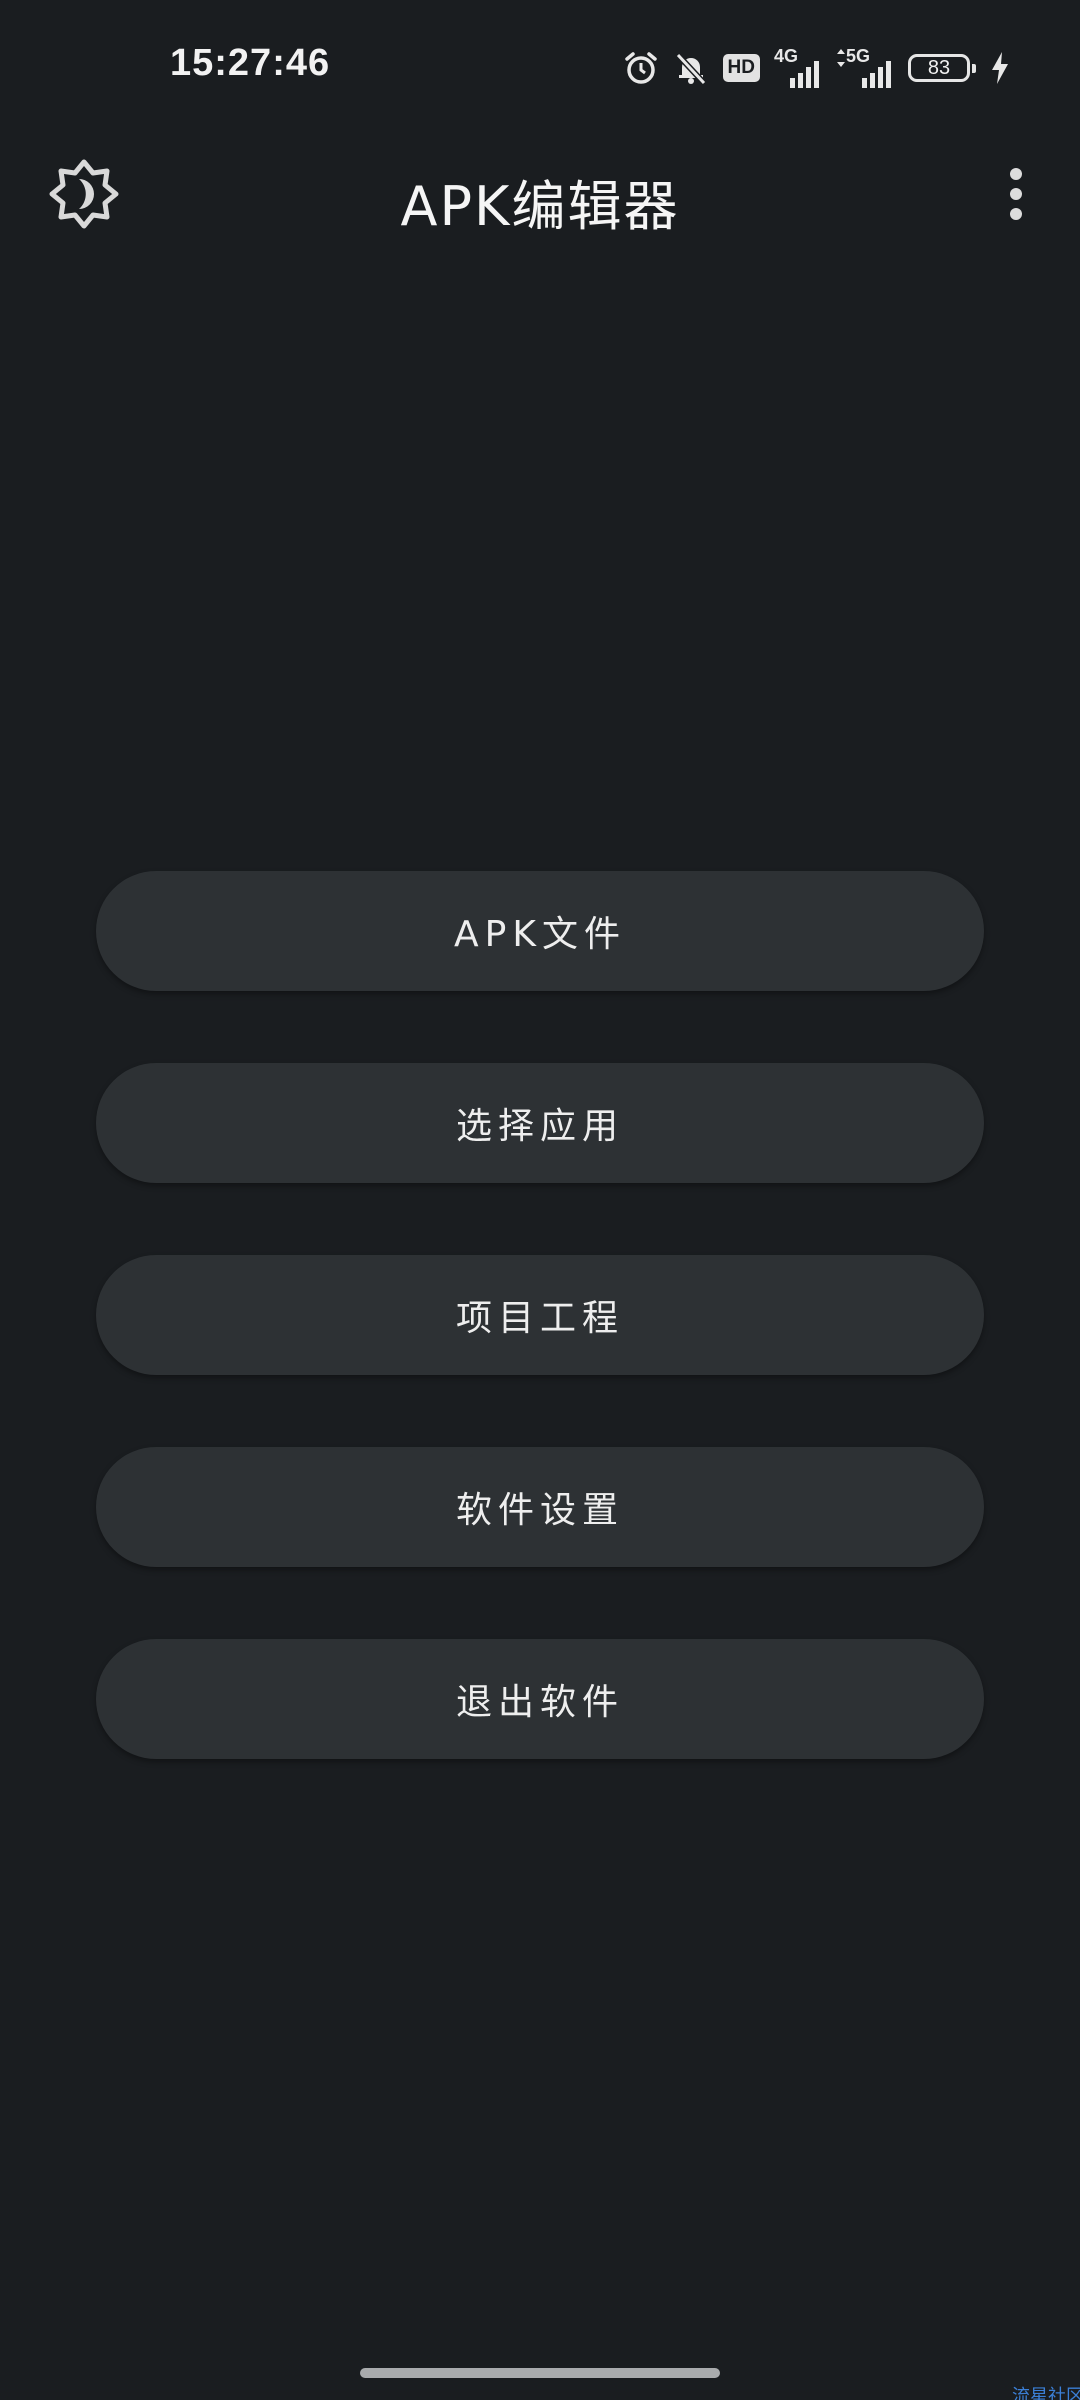 This screenshot has width=1080, height=2400. What do you see at coordinates (641, 68) in the screenshot?
I see `alarm-icon` at bounding box center [641, 68].